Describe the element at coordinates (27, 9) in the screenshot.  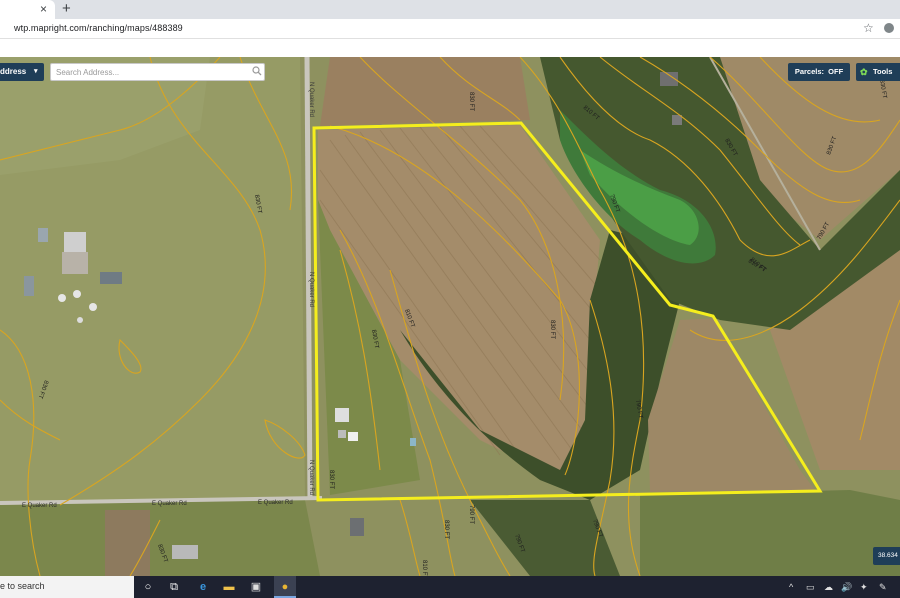
I see `browser-tab: ×` at that location.